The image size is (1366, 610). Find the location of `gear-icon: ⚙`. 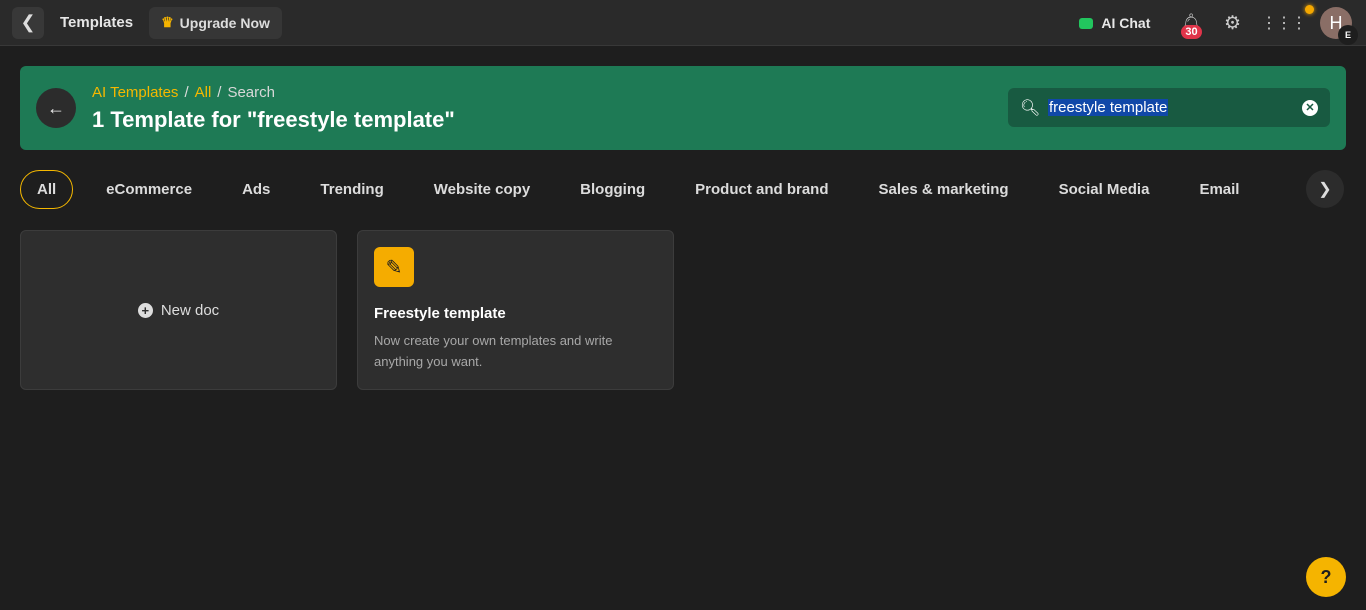

gear-icon: ⚙ is located at coordinates (1232, 23).